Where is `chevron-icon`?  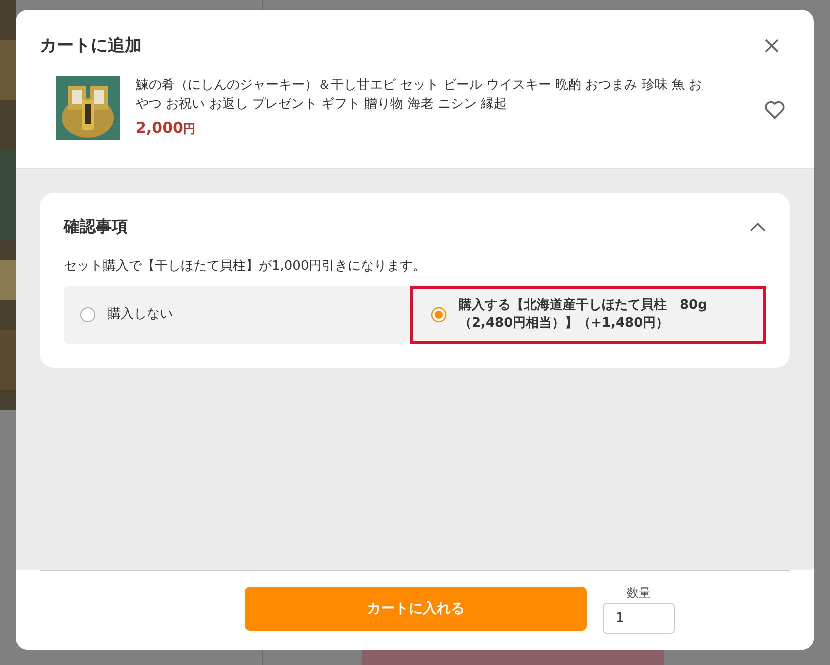 chevron-icon is located at coordinates (758, 227).